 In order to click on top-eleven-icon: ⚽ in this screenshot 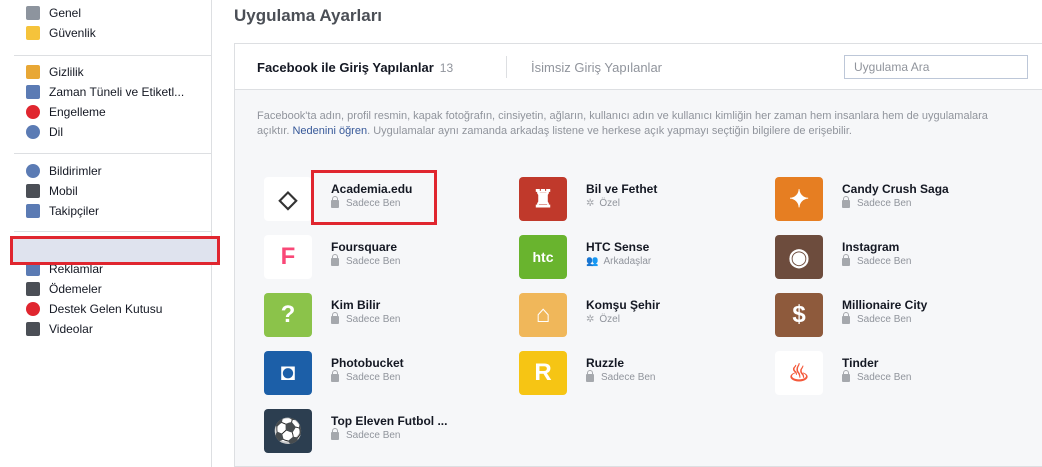, I will do `click(288, 431)`.